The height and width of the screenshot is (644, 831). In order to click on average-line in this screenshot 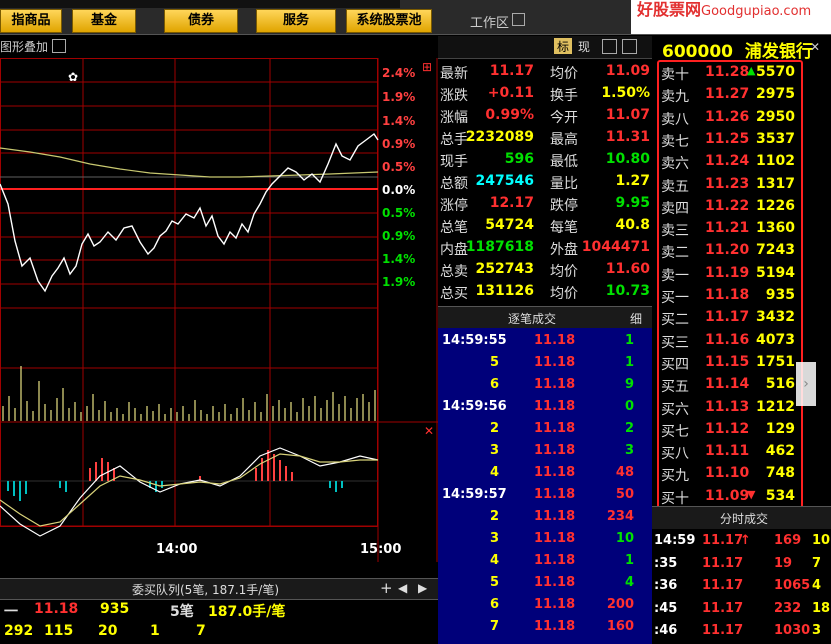, I will do `click(189, 162)`.